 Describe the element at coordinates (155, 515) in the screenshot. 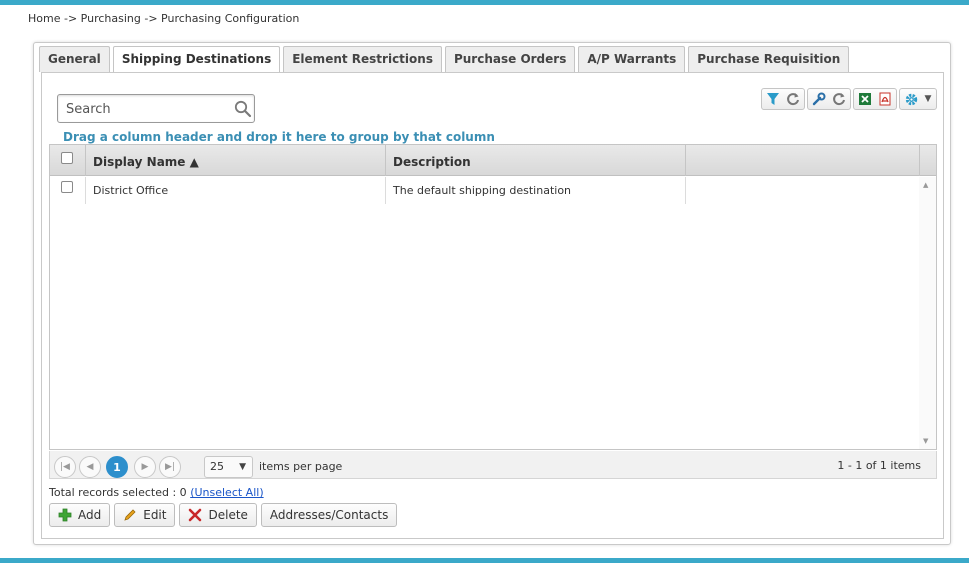

I see `edit-button-label: Edit` at that location.